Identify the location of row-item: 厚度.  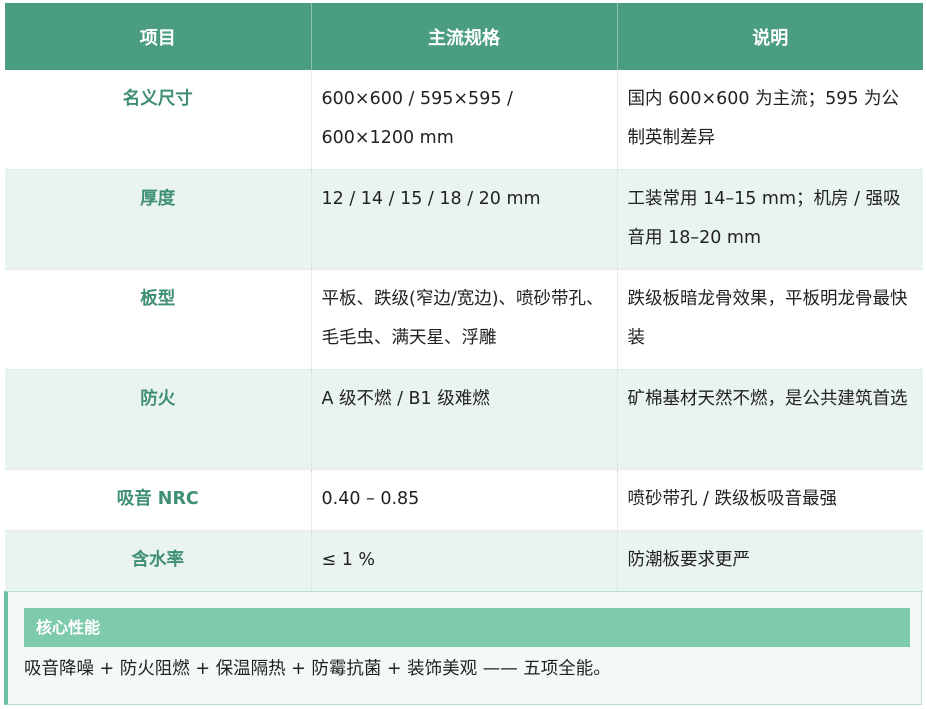
(158, 219).